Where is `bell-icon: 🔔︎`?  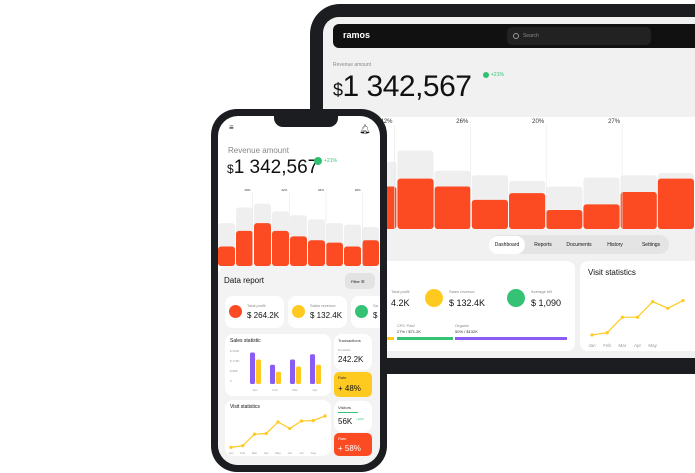
bell-icon: 🔔︎ is located at coordinates (364, 129).